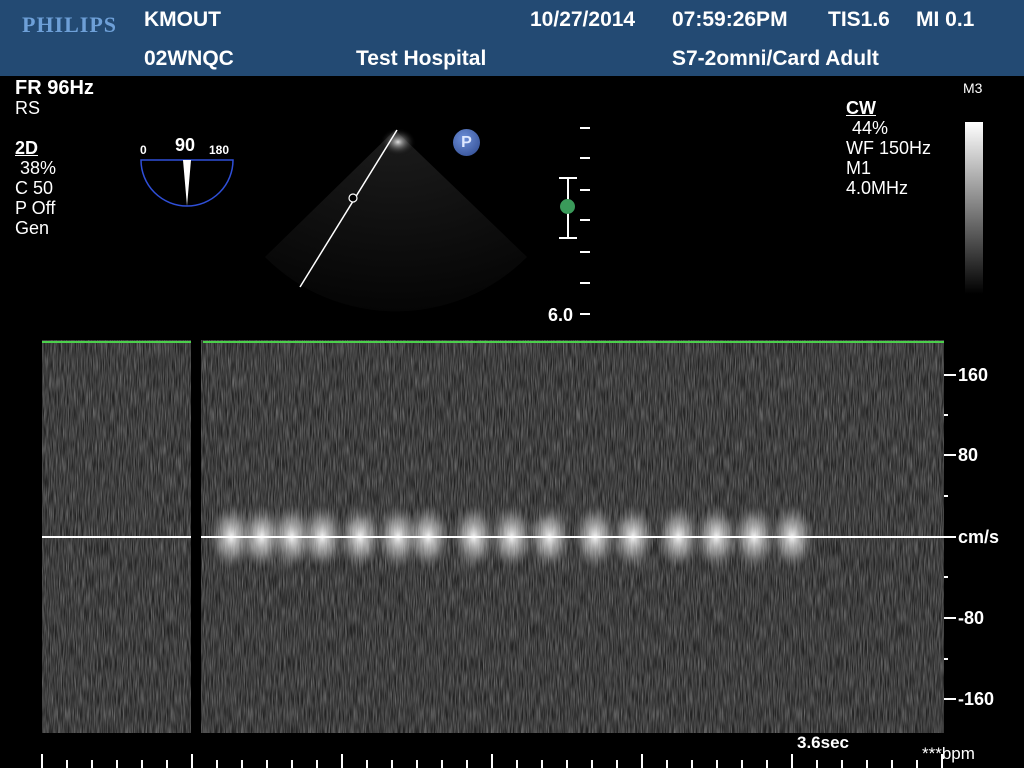 This screenshot has width=1024, height=768. I want to click on cw-mode-label: CW, so click(861, 108).